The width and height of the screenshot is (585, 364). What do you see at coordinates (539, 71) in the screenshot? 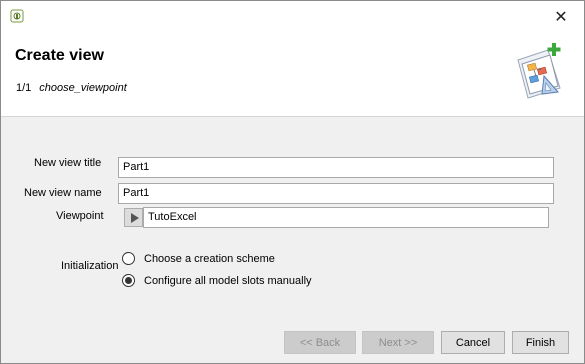
I see `create-view-wizard-icon` at bounding box center [539, 71].